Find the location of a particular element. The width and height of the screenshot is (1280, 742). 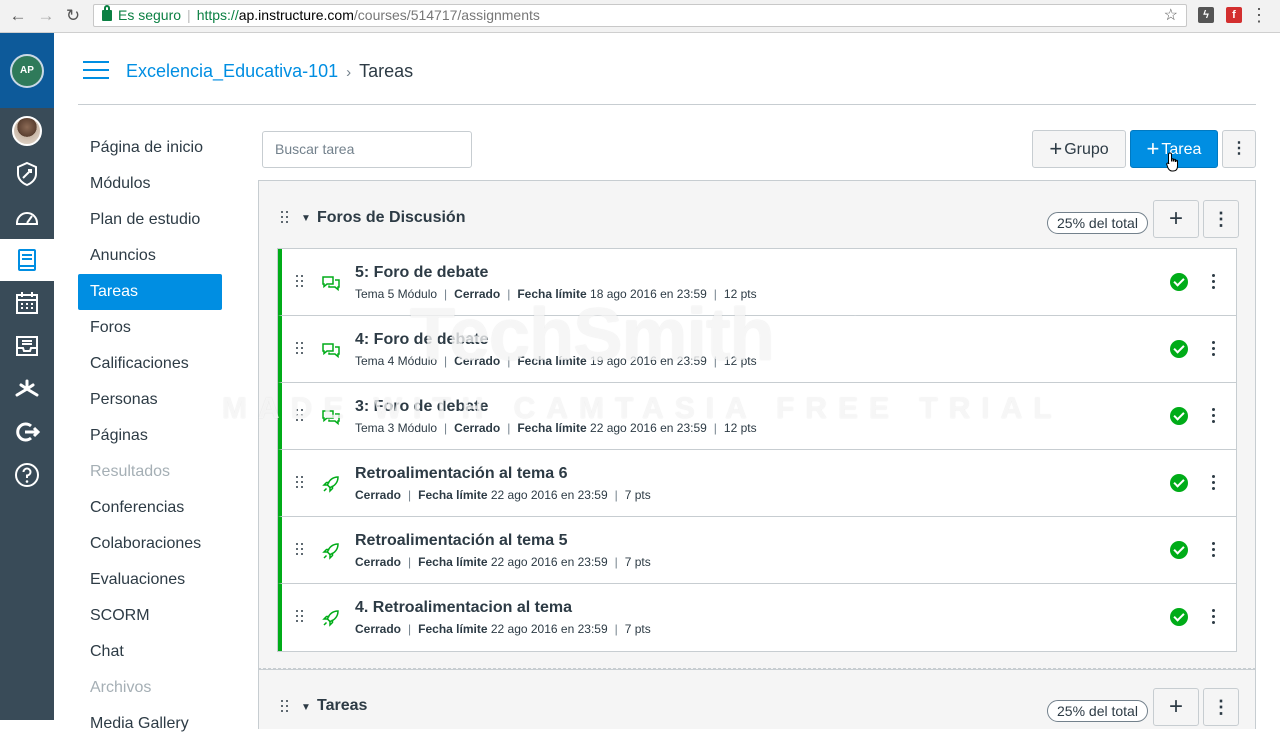

assignment-title-link: Retroalimentación al tema 5 is located at coordinates (461, 541).